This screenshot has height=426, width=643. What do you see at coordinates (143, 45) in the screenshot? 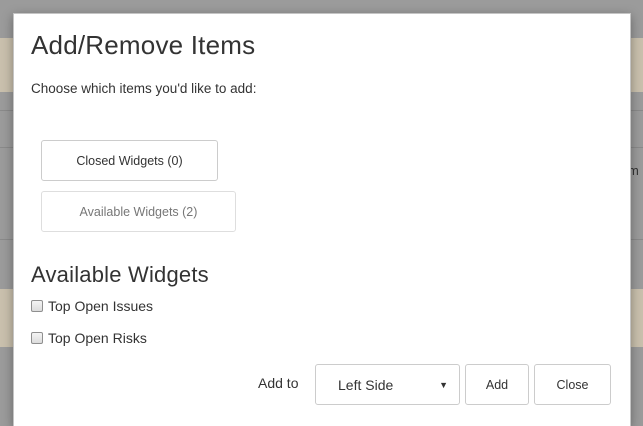
I see `dialog-title: Add/Remove Items` at bounding box center [143, 45].